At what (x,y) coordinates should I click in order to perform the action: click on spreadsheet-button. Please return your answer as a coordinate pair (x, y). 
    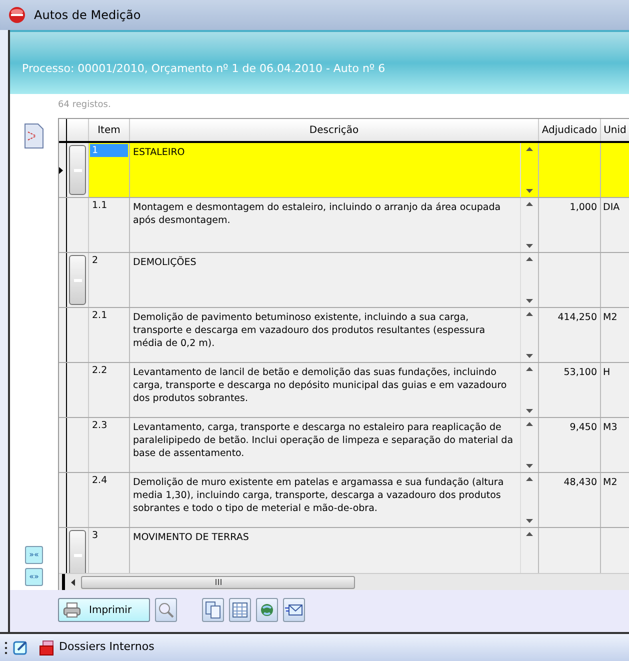
    Looking at the image, I should click on (240, 610).